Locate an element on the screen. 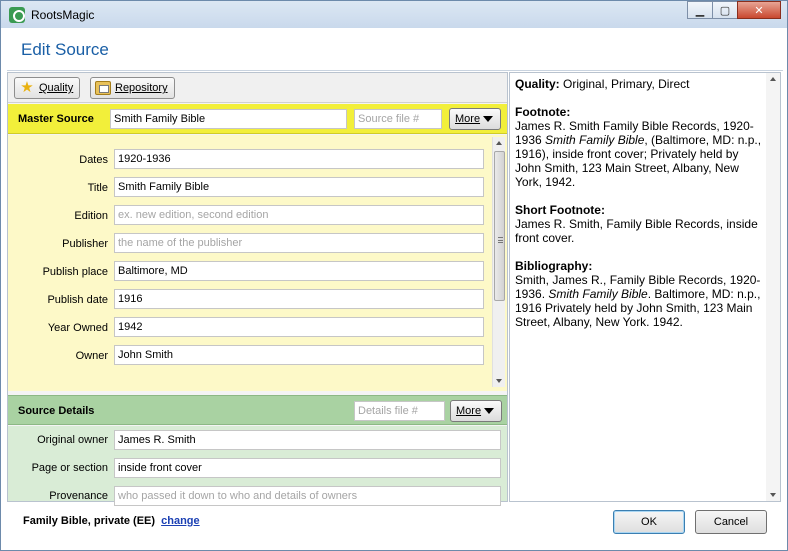  quality-summary: Quality: Original, Primary, Direct is located at coordinates (640, 84).